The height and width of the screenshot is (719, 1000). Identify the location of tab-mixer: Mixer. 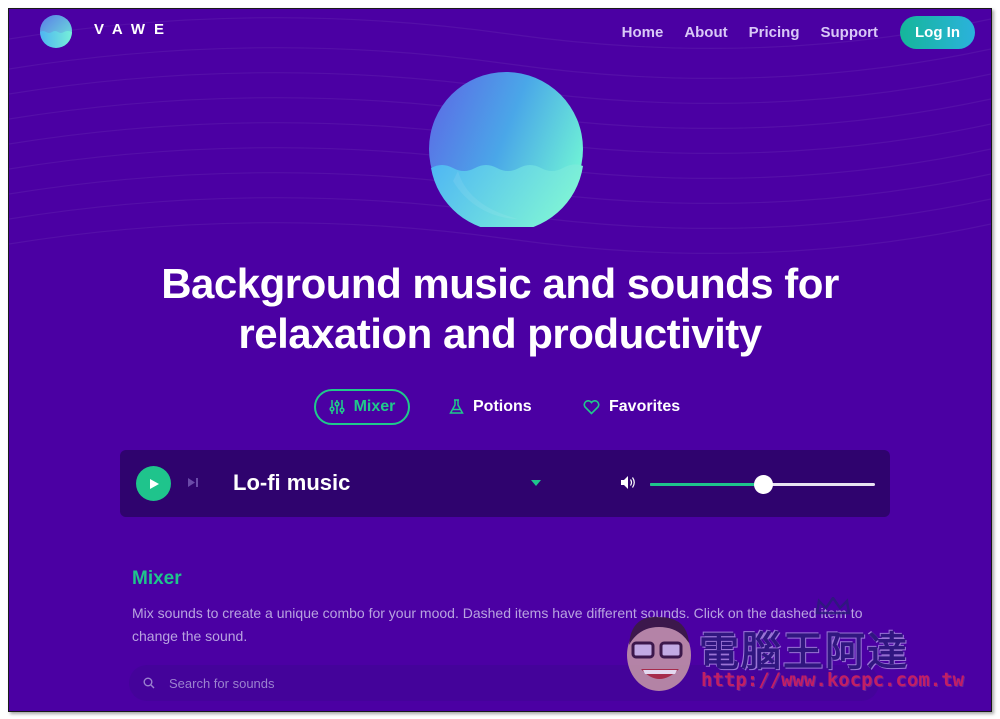
(362, 407).